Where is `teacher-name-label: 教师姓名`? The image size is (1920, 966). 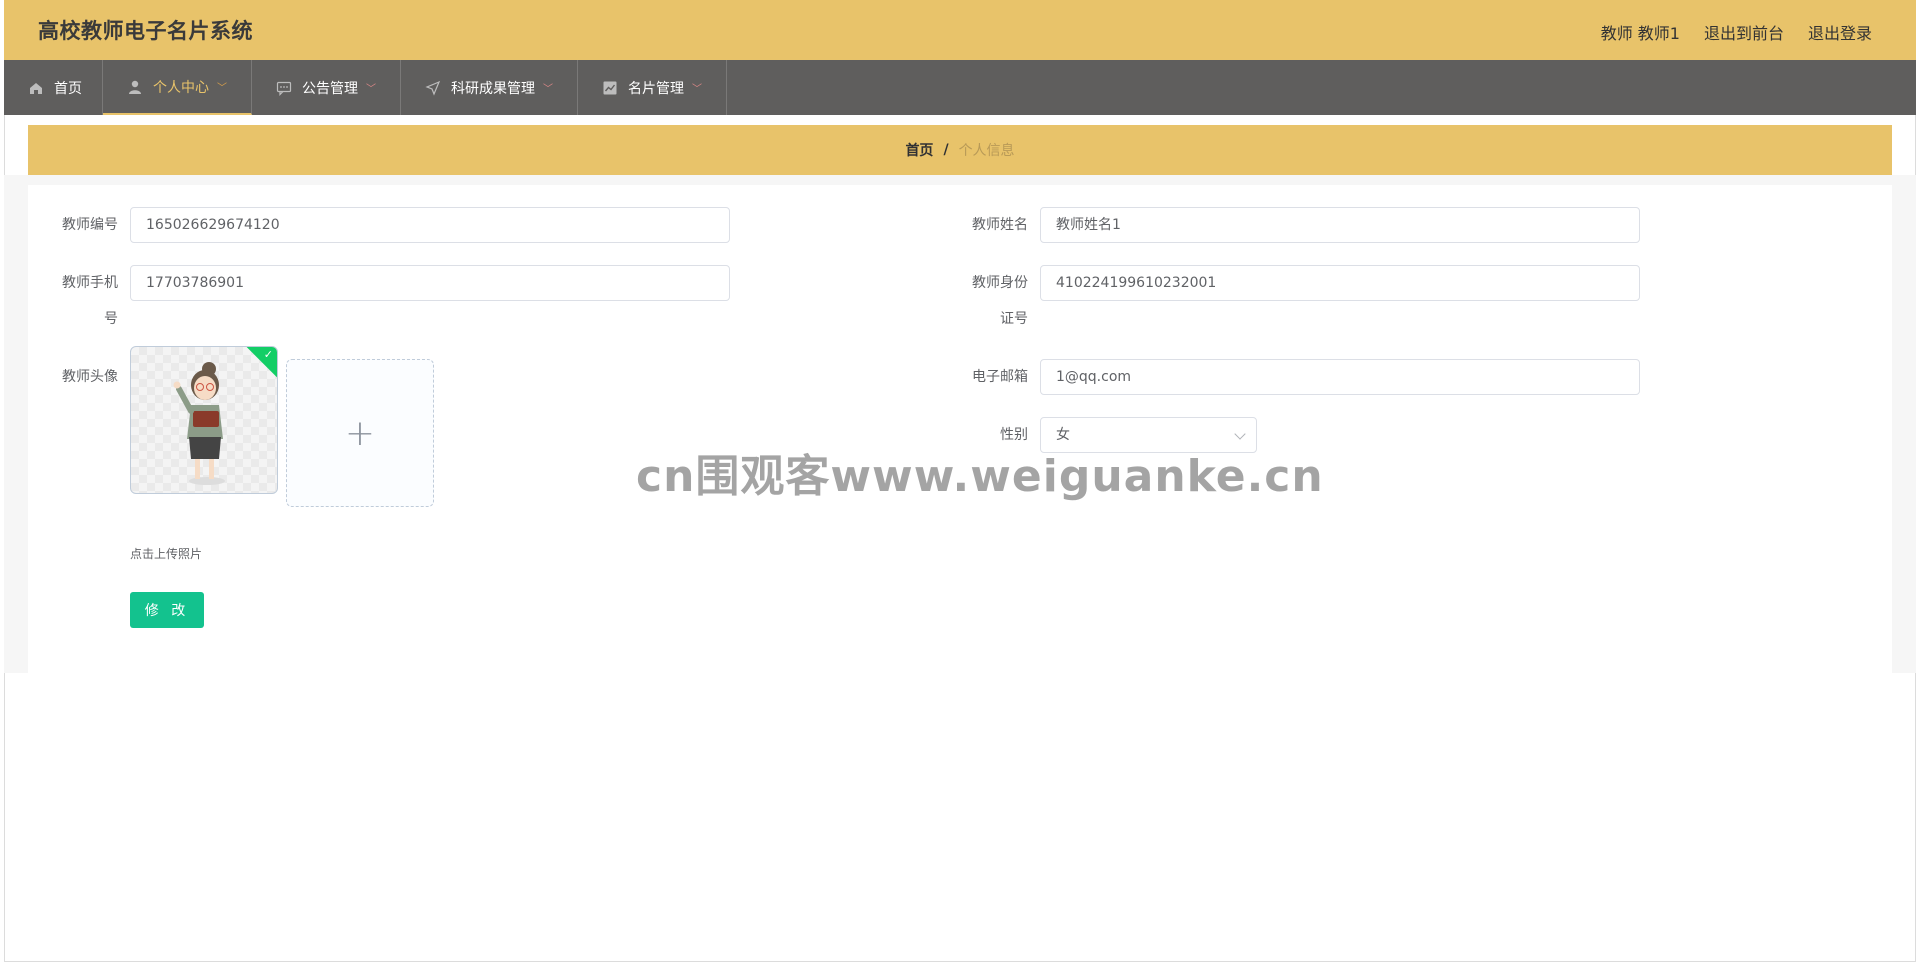
teacher-name-label: 教师姓名 is located at coordinates (1000, 225).